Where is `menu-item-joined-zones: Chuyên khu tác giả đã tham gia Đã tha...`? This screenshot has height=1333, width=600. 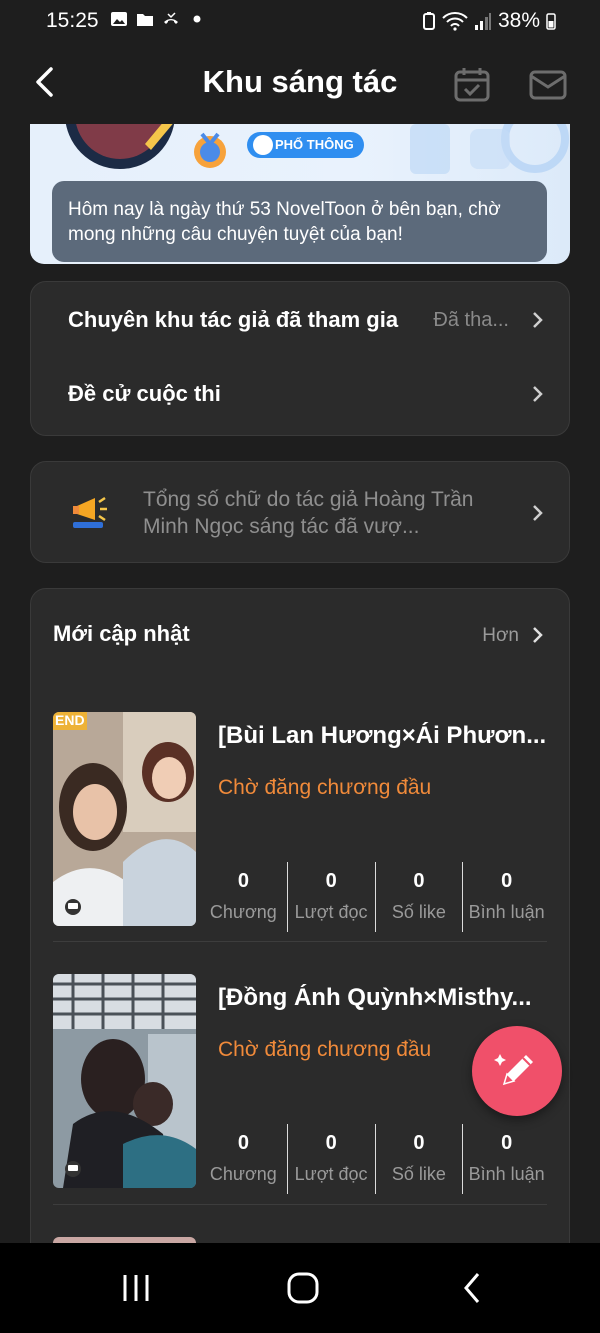 menu-item-joined-zones: Chuyên khu tác giả đã tham gia Đã tha... is located at coordinates (300, 320).